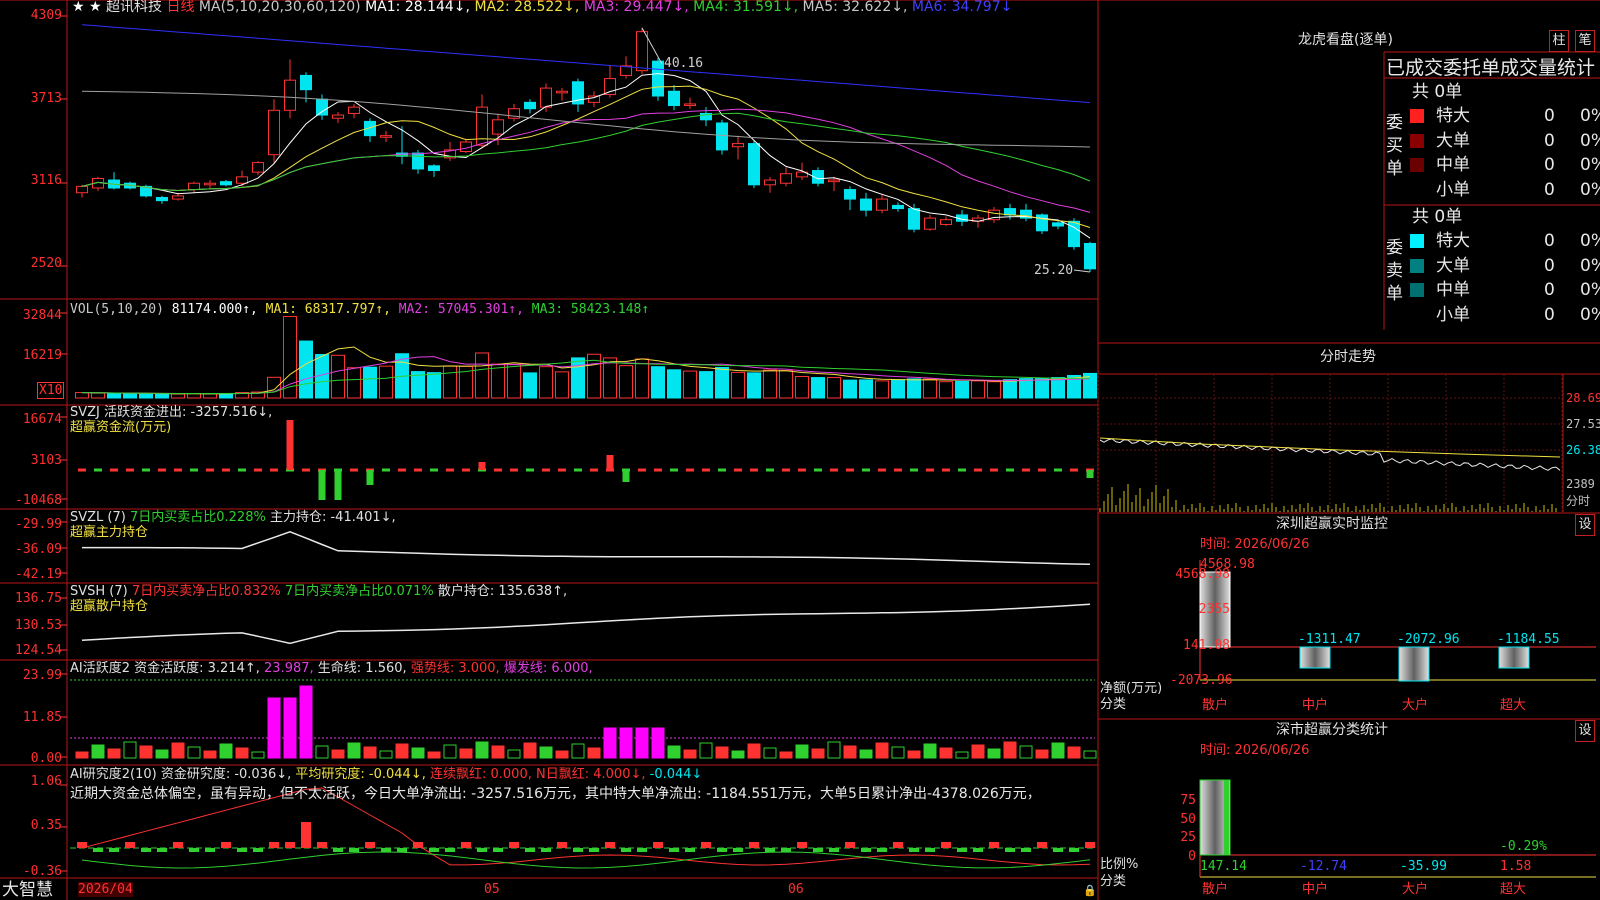 This screenshot has height=900, width=1600. Describe the element at coordinates (1585, 731) in the screenshot. I see `cls-settings-button: 设` at that location.